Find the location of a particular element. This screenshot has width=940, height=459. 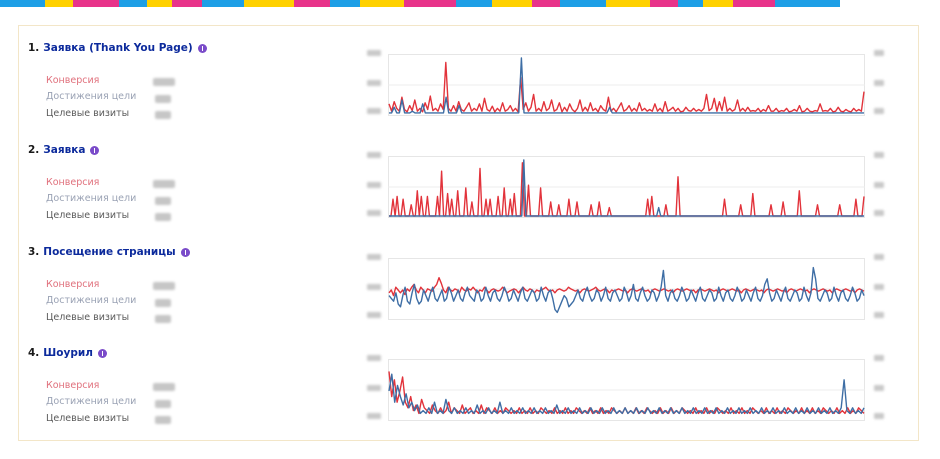

goal-number: 4. is located at coordinates (34, 353).